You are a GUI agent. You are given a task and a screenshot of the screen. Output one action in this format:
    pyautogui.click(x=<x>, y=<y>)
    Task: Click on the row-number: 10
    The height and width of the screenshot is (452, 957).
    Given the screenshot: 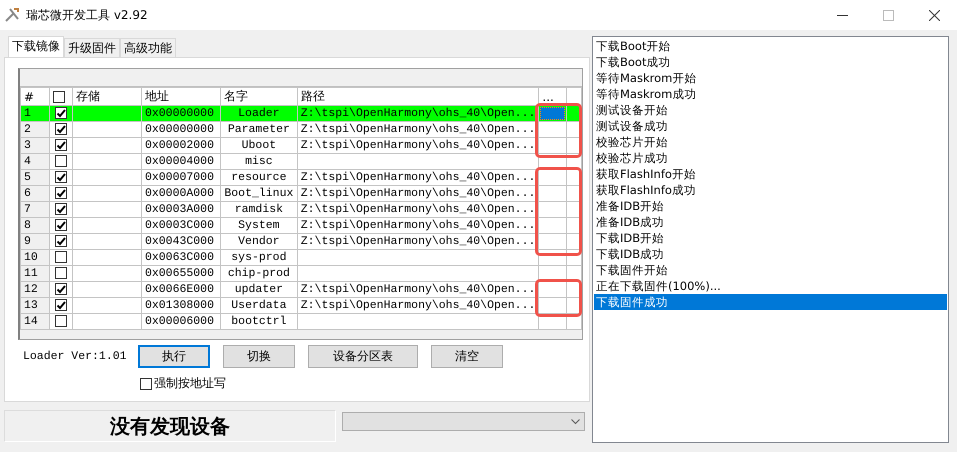 What is the action you would take?
    pyautogui.click(x=31, y=257)
    